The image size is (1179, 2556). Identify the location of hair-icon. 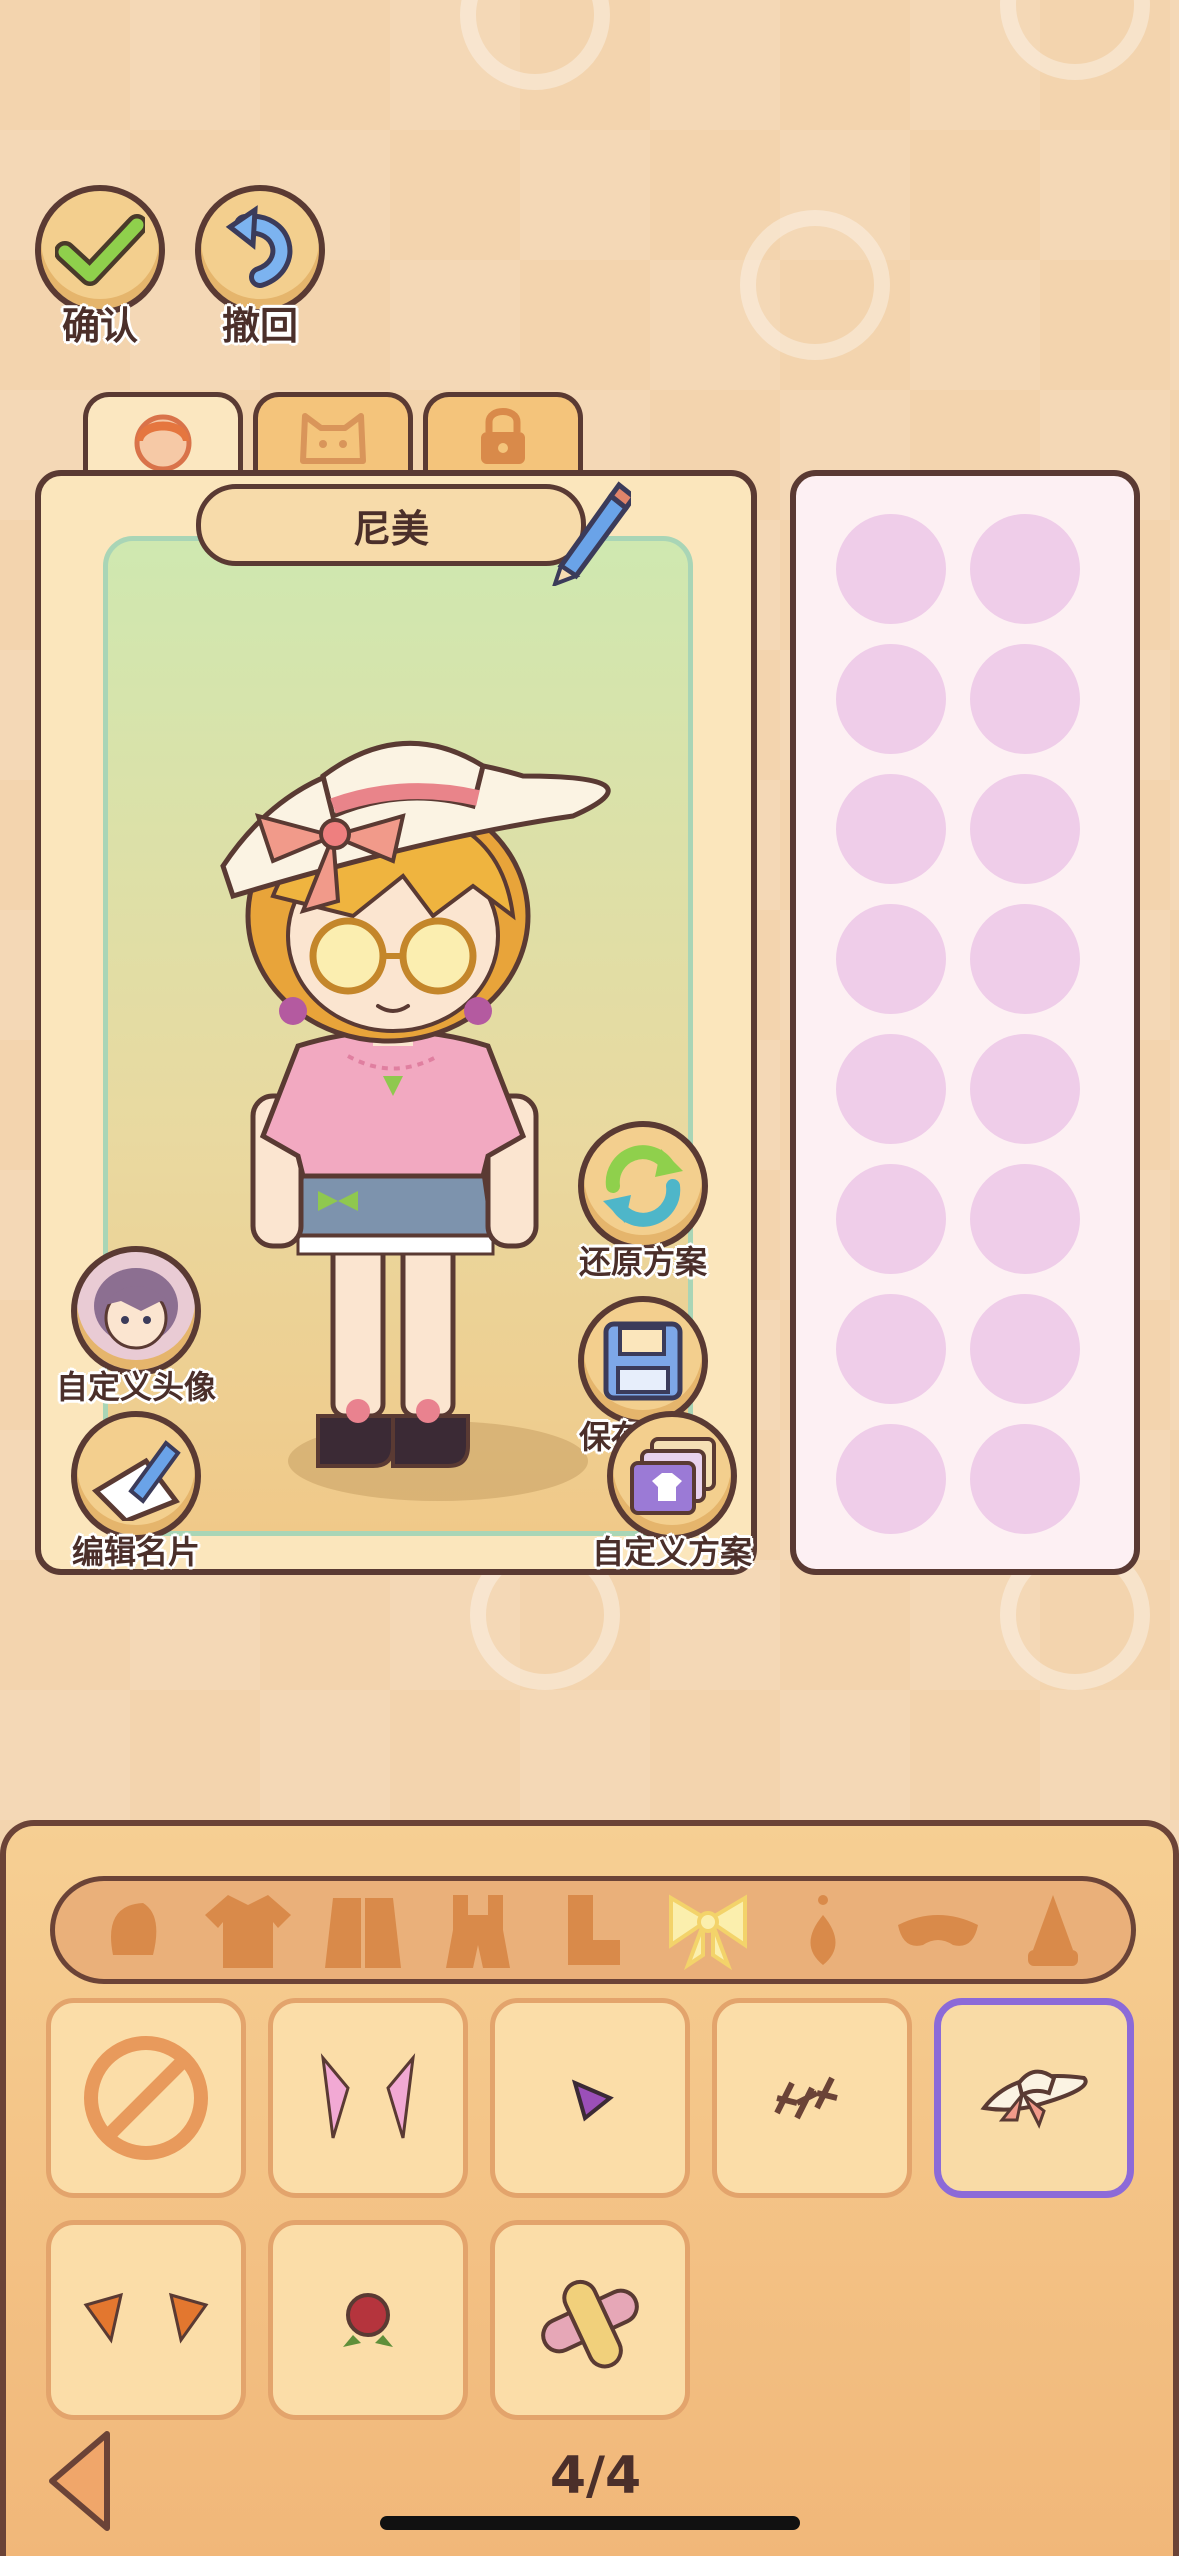
(133, 1929).